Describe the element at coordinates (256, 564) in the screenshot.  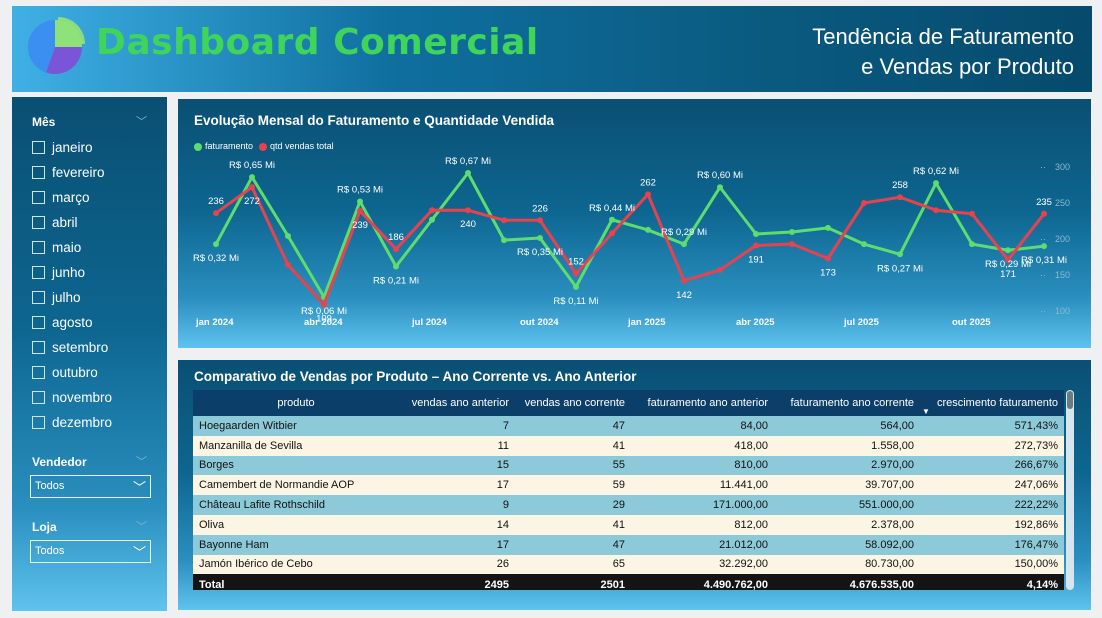
I see `table-cell: Jamón Ibérico de Cebo` at that location.